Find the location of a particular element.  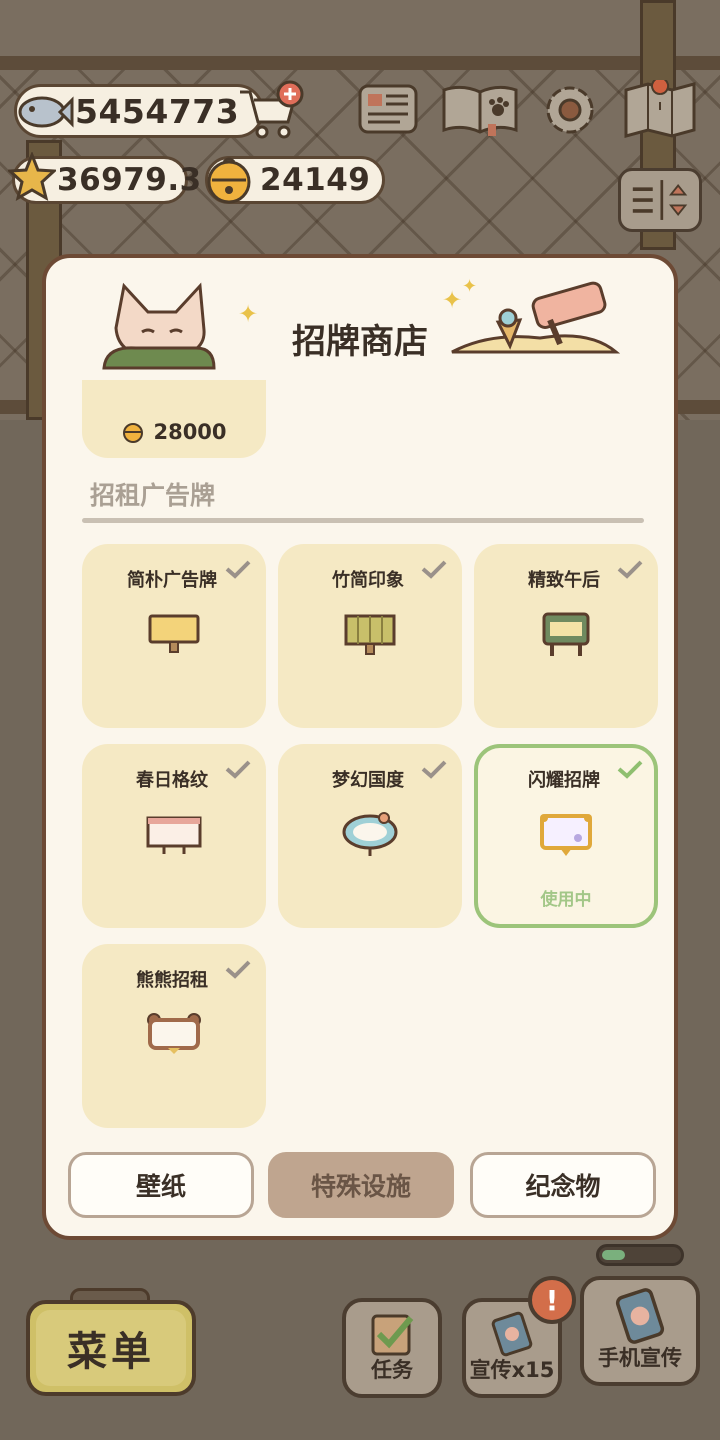

shining-signboard-icon is located at coordinates (566, 835).